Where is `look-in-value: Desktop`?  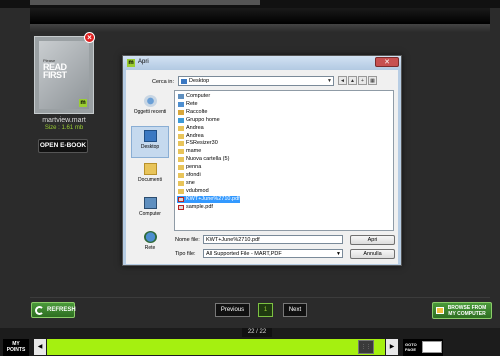 look-in-value: Desktop is located at coordinates (199, 81).